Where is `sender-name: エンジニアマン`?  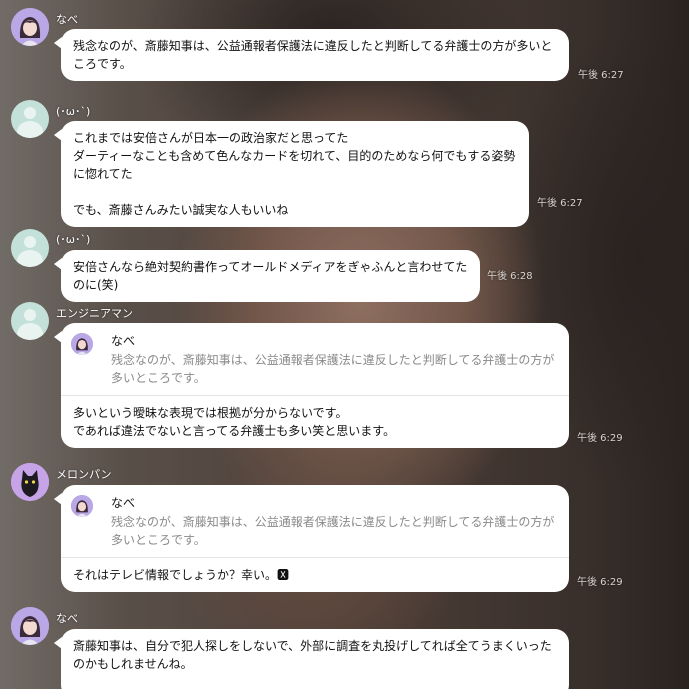 sender-name: エンジニアマン is located at coordinates (94, 313).